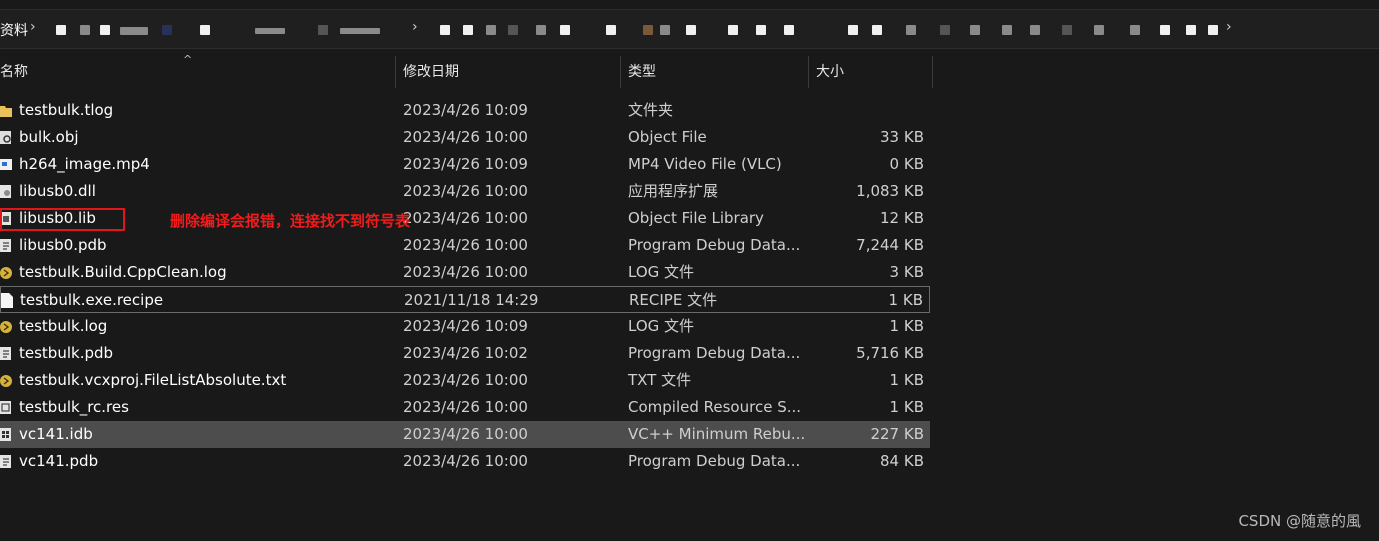  Describe the element at coordinates (66, 110) in the screenshot. I see `file-name: testbulk.tlog` at that location.